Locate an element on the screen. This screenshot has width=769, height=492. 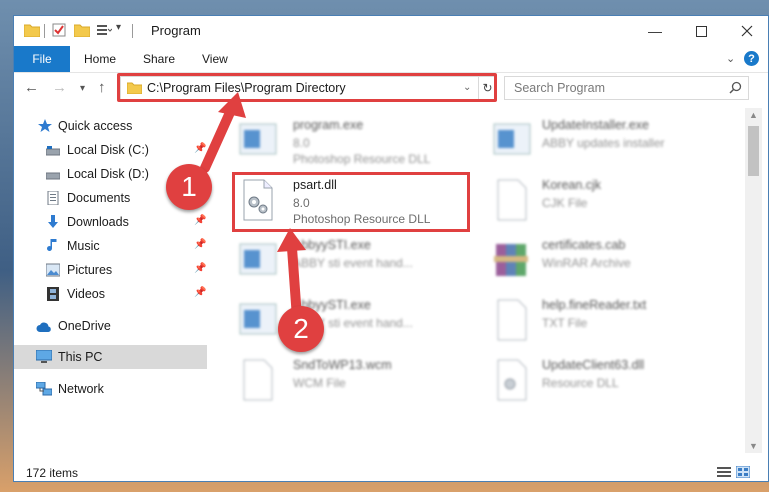
star-icon is located at coordinates (45, 125).